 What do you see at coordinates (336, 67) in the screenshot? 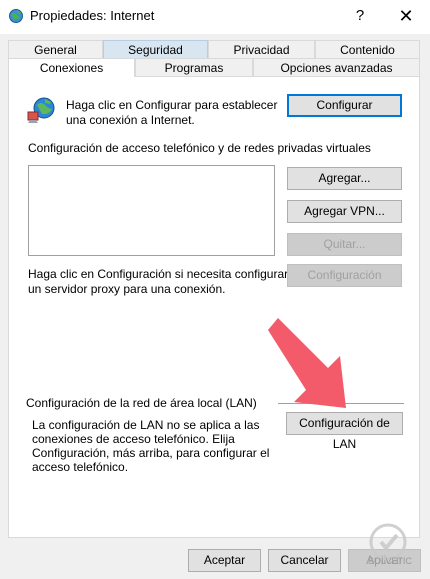
I see `tab-advanced-options: Opciones avanzadas` at bounding box center [336, 67].